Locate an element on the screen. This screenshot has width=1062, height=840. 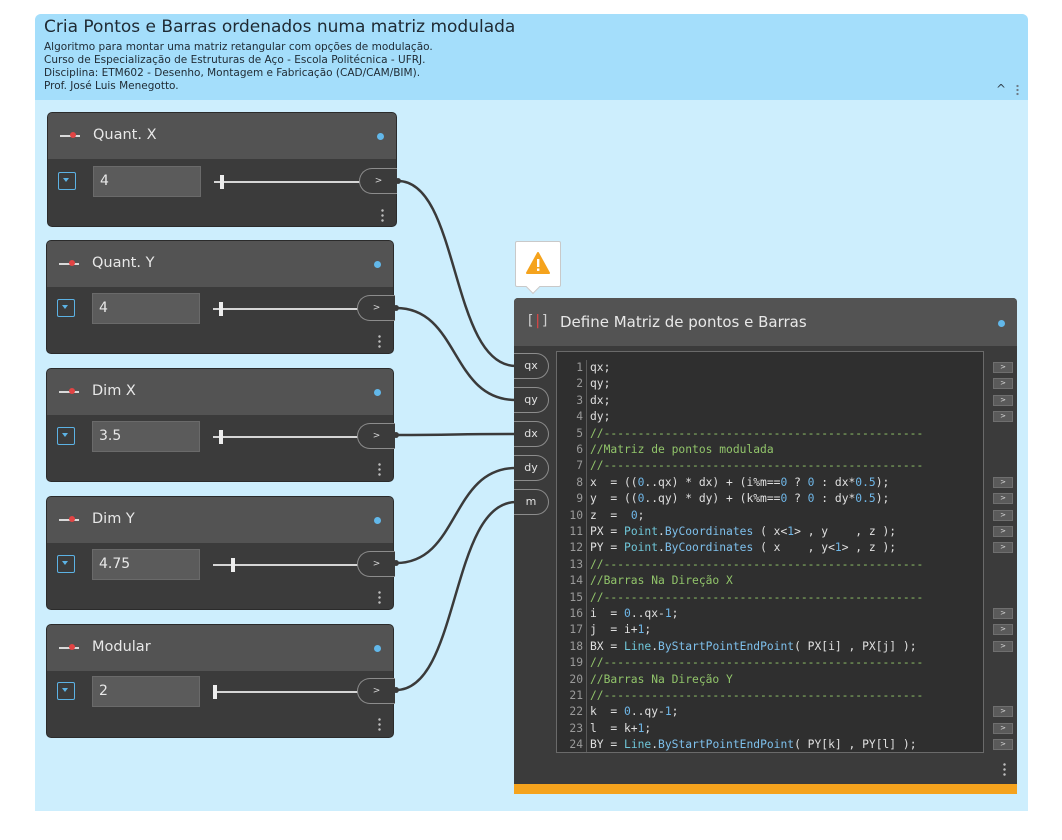
input-port-qy: qy is located at coordinates (531, 400).